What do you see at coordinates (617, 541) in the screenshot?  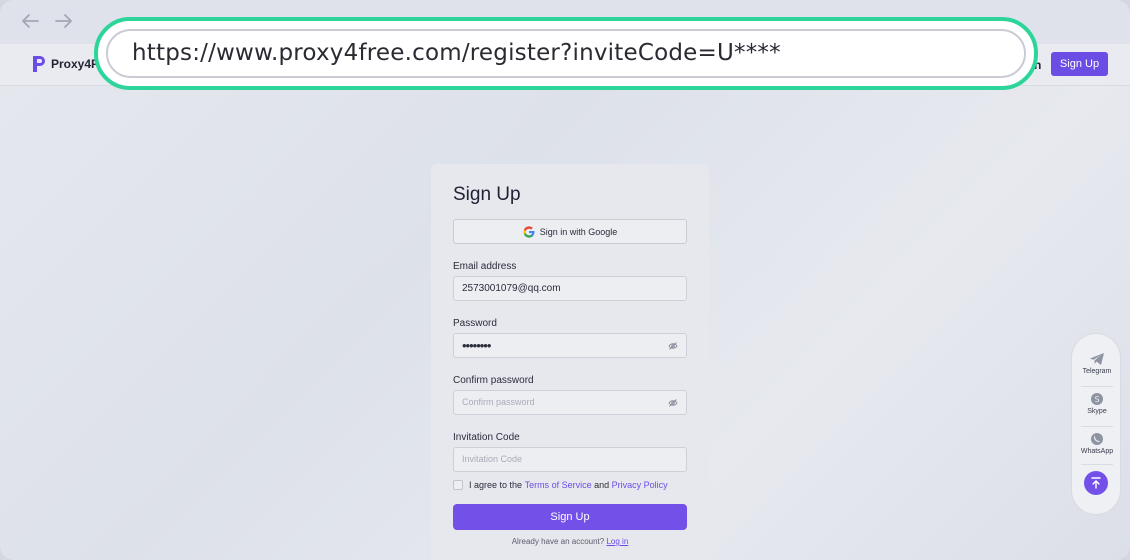 I see `login-link: Log in` at bounding box center [617, 541].